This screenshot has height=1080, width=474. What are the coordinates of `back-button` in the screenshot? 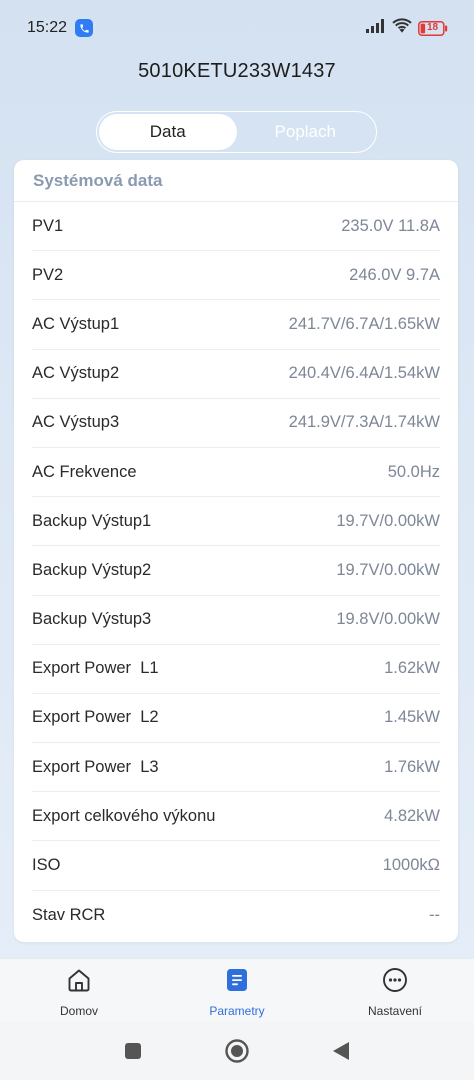 It's located at (341, 1051).